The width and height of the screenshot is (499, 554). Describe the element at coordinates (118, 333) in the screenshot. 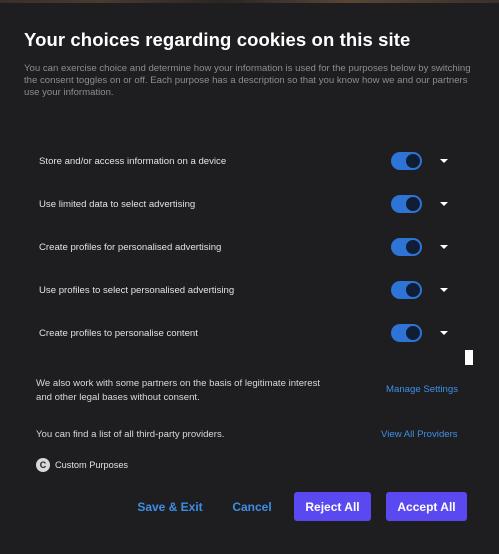

I see `purpose-label: Create profiles to personalise content` at that location.